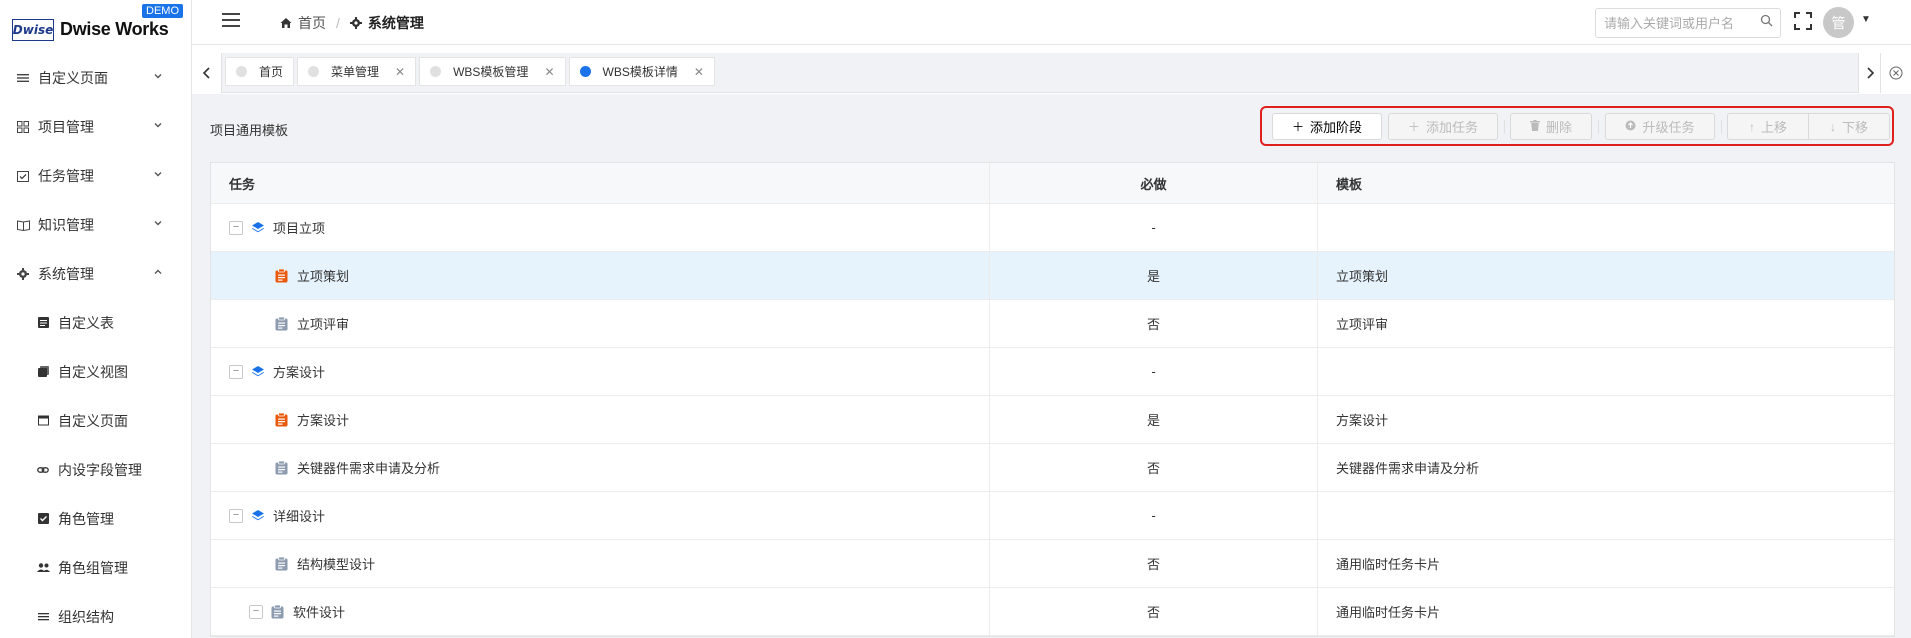 The image size is (1911, 638). I want to click on add-task-button: ＋ 添加任务, so click(1443, 126).